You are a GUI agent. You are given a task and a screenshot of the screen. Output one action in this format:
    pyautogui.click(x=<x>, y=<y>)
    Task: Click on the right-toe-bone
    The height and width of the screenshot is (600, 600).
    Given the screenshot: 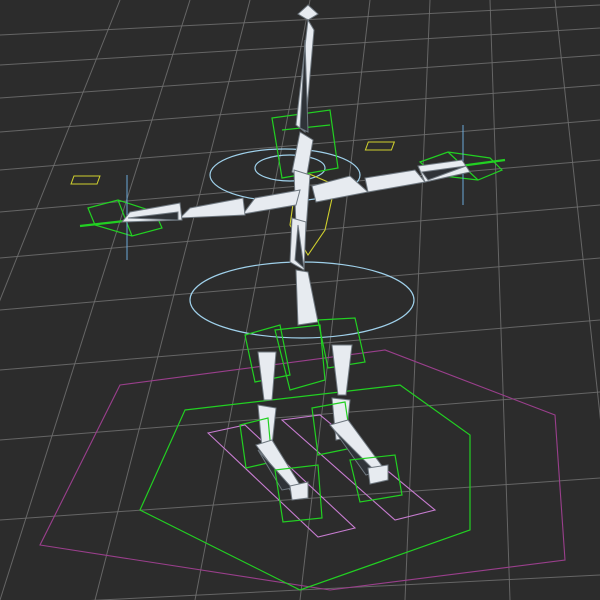 What is the action you would take?
    pyautogui.click(x=378, y=474)
    